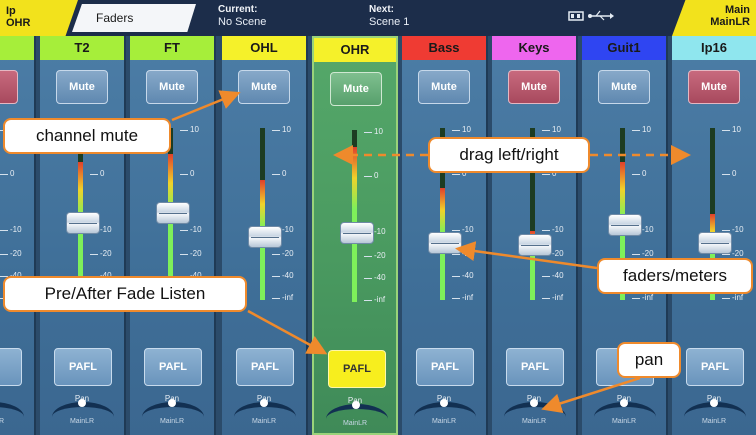 This screenshot has height=435, width=756. What do you see at coordinates (625, 367) in the screenshot?
I see `pafl-button: P` at bounding box center [625, 367].